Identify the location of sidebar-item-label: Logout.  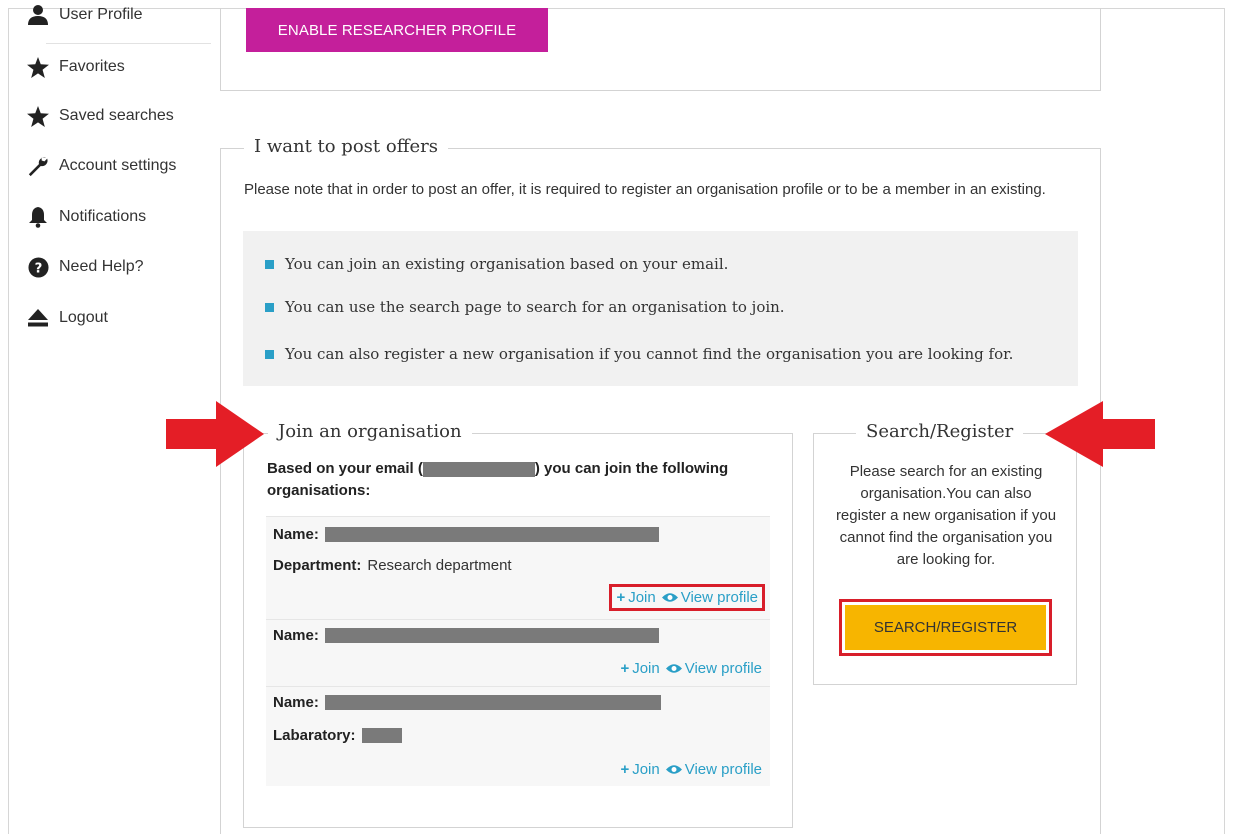
(83, 317).